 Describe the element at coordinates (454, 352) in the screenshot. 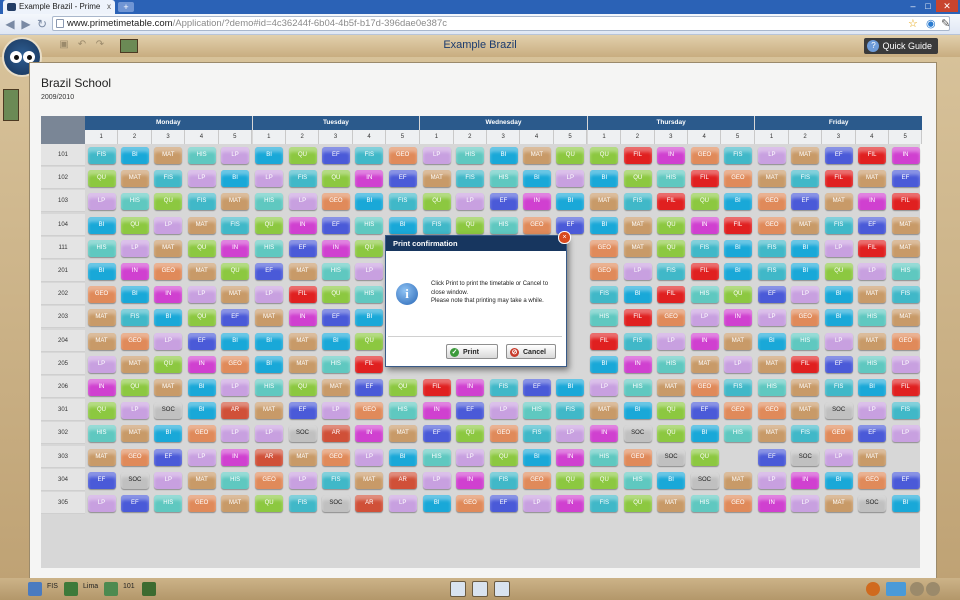

I see `check-icon: ✓` at that location.